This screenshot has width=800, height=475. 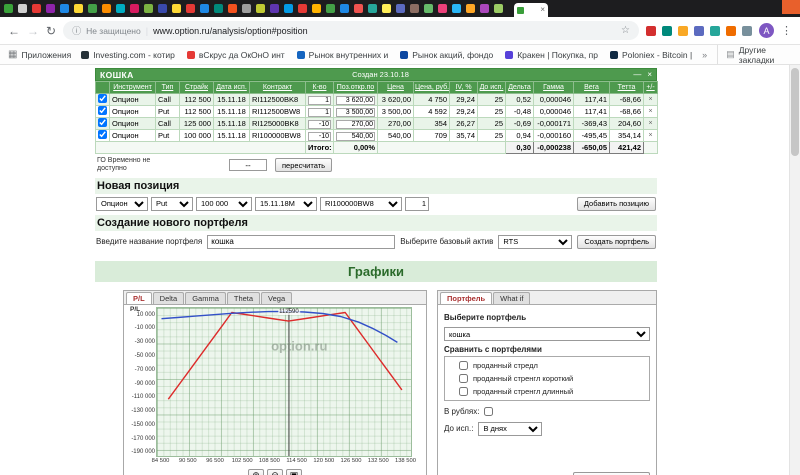 What do you see at coordinates (139, 297) in the screenshot?
I see `chart-tab-p-l: P/L` at bounding box center [139, 297].